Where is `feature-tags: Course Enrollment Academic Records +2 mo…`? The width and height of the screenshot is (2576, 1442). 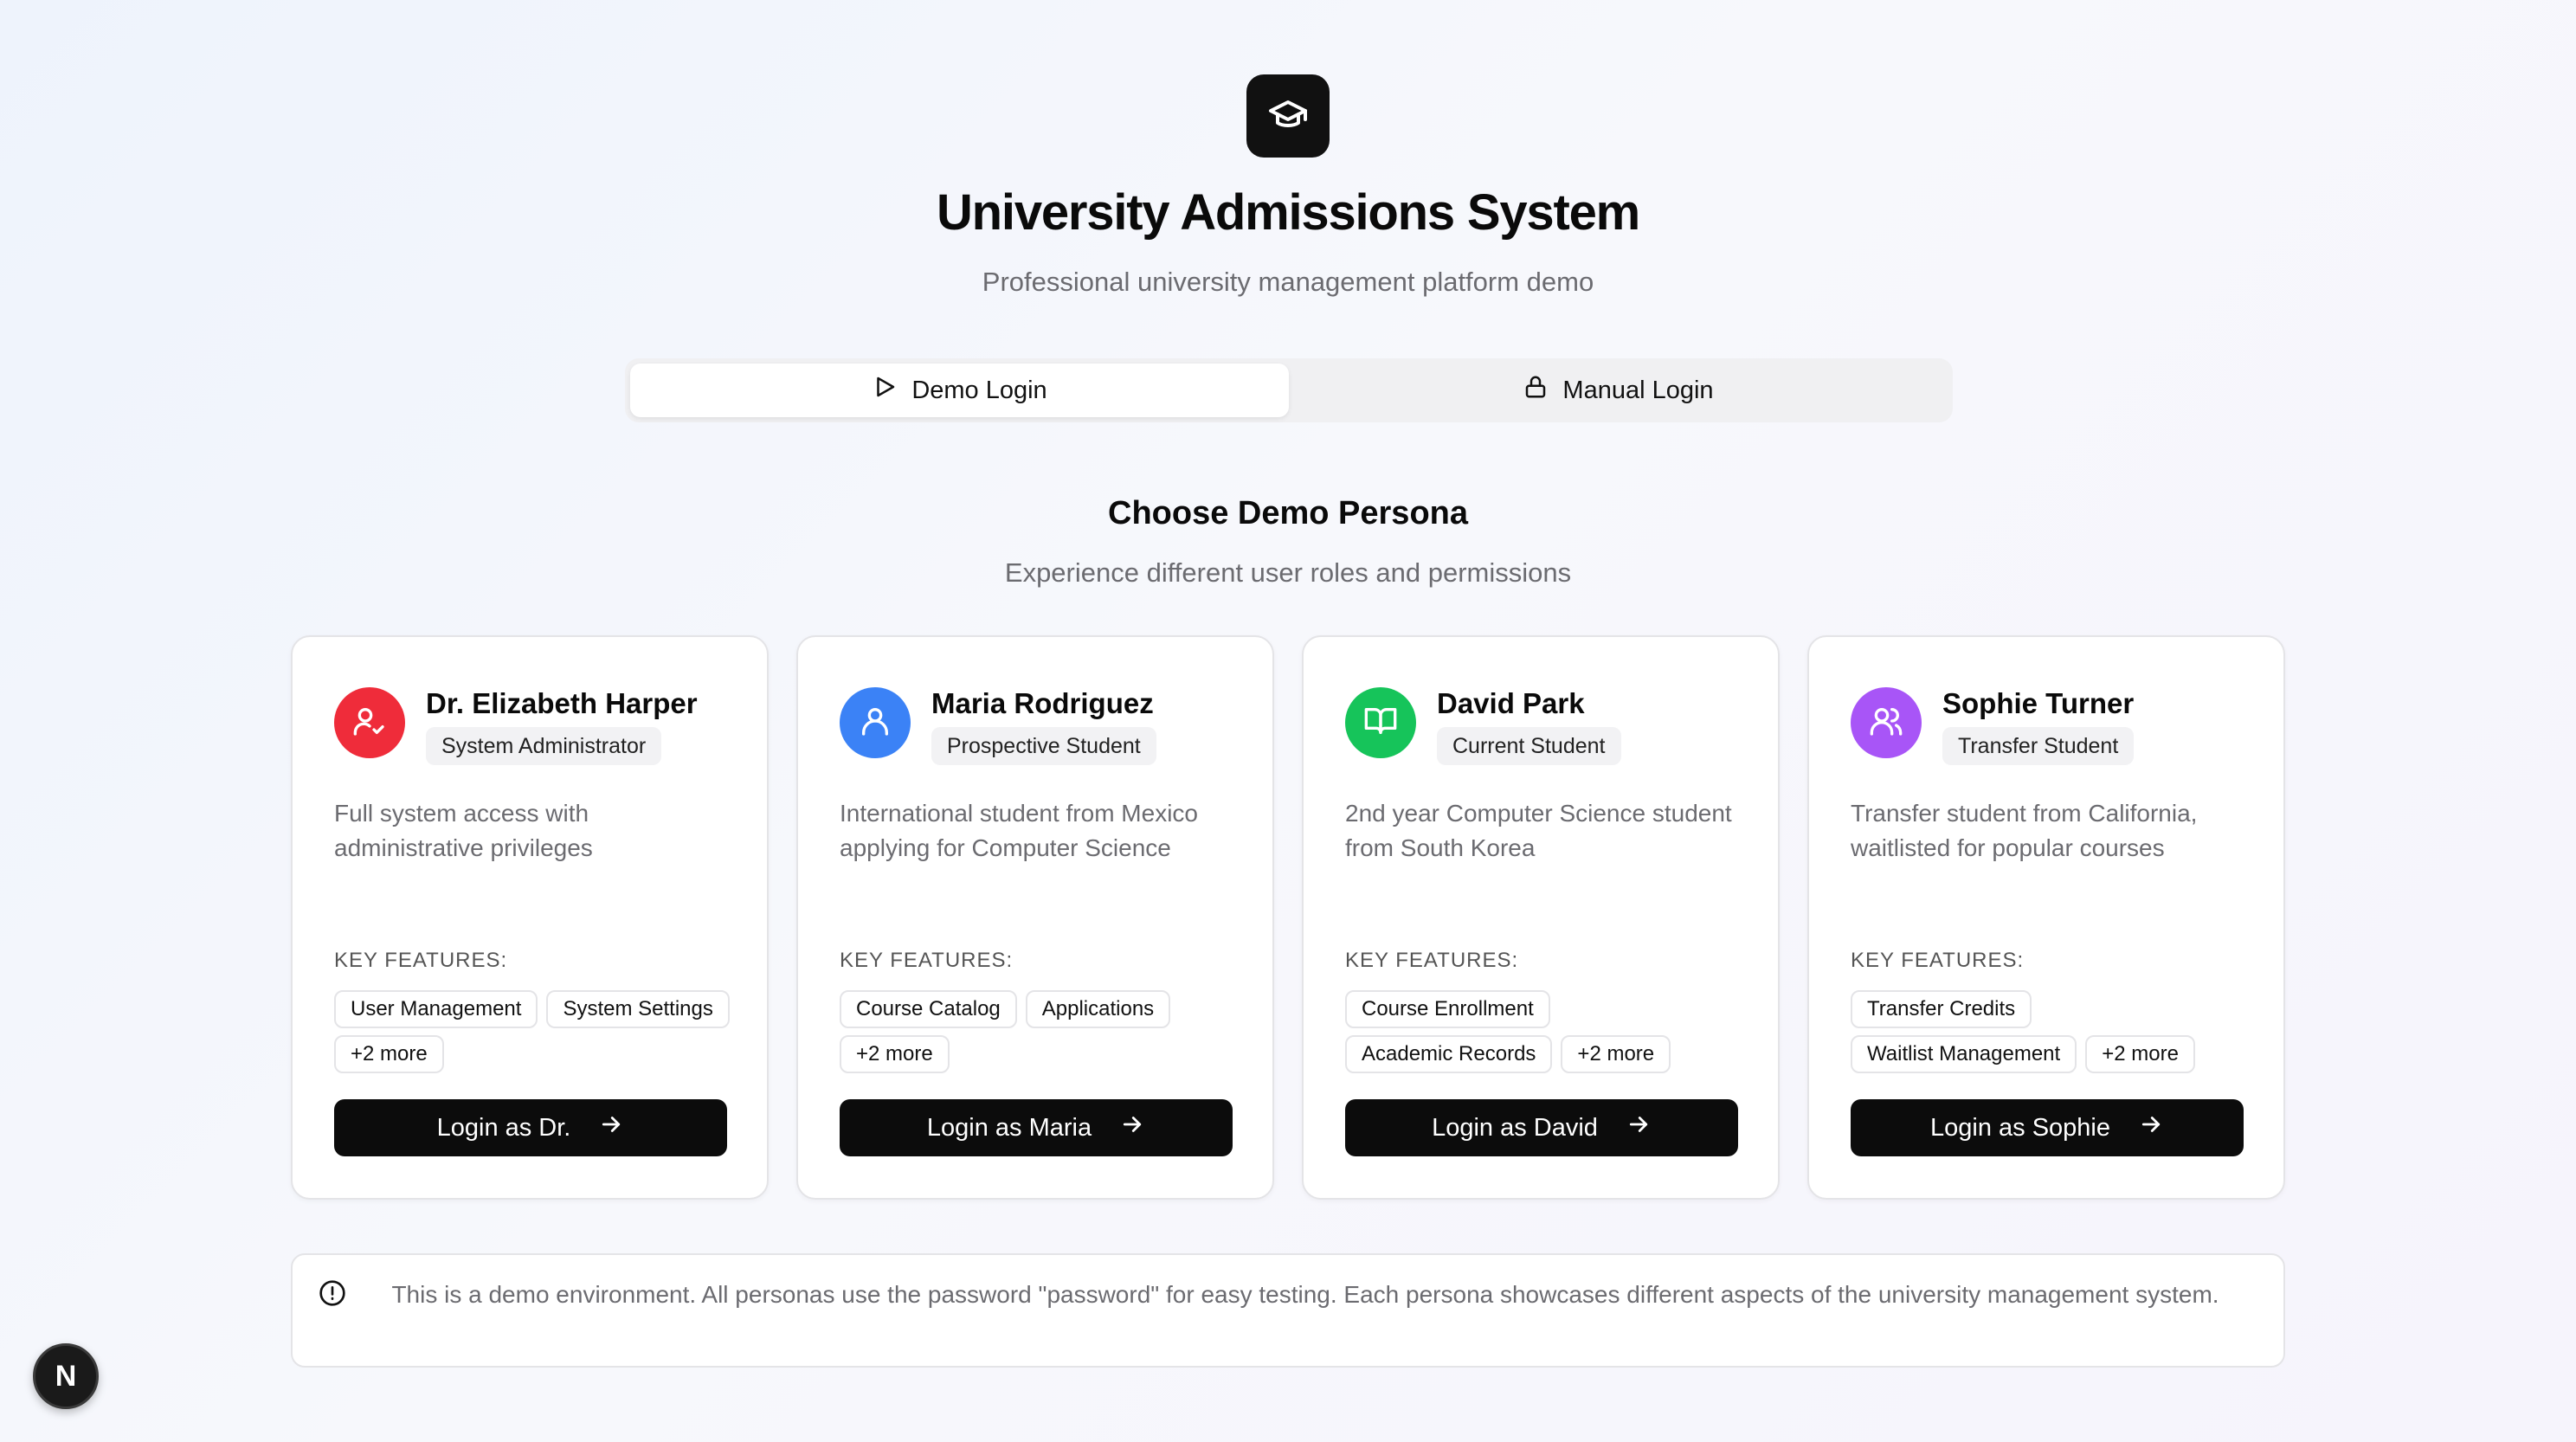
feature-tags: Course Enrollment Academic Records +2 mo… is located at coordinates (1544, 1031).